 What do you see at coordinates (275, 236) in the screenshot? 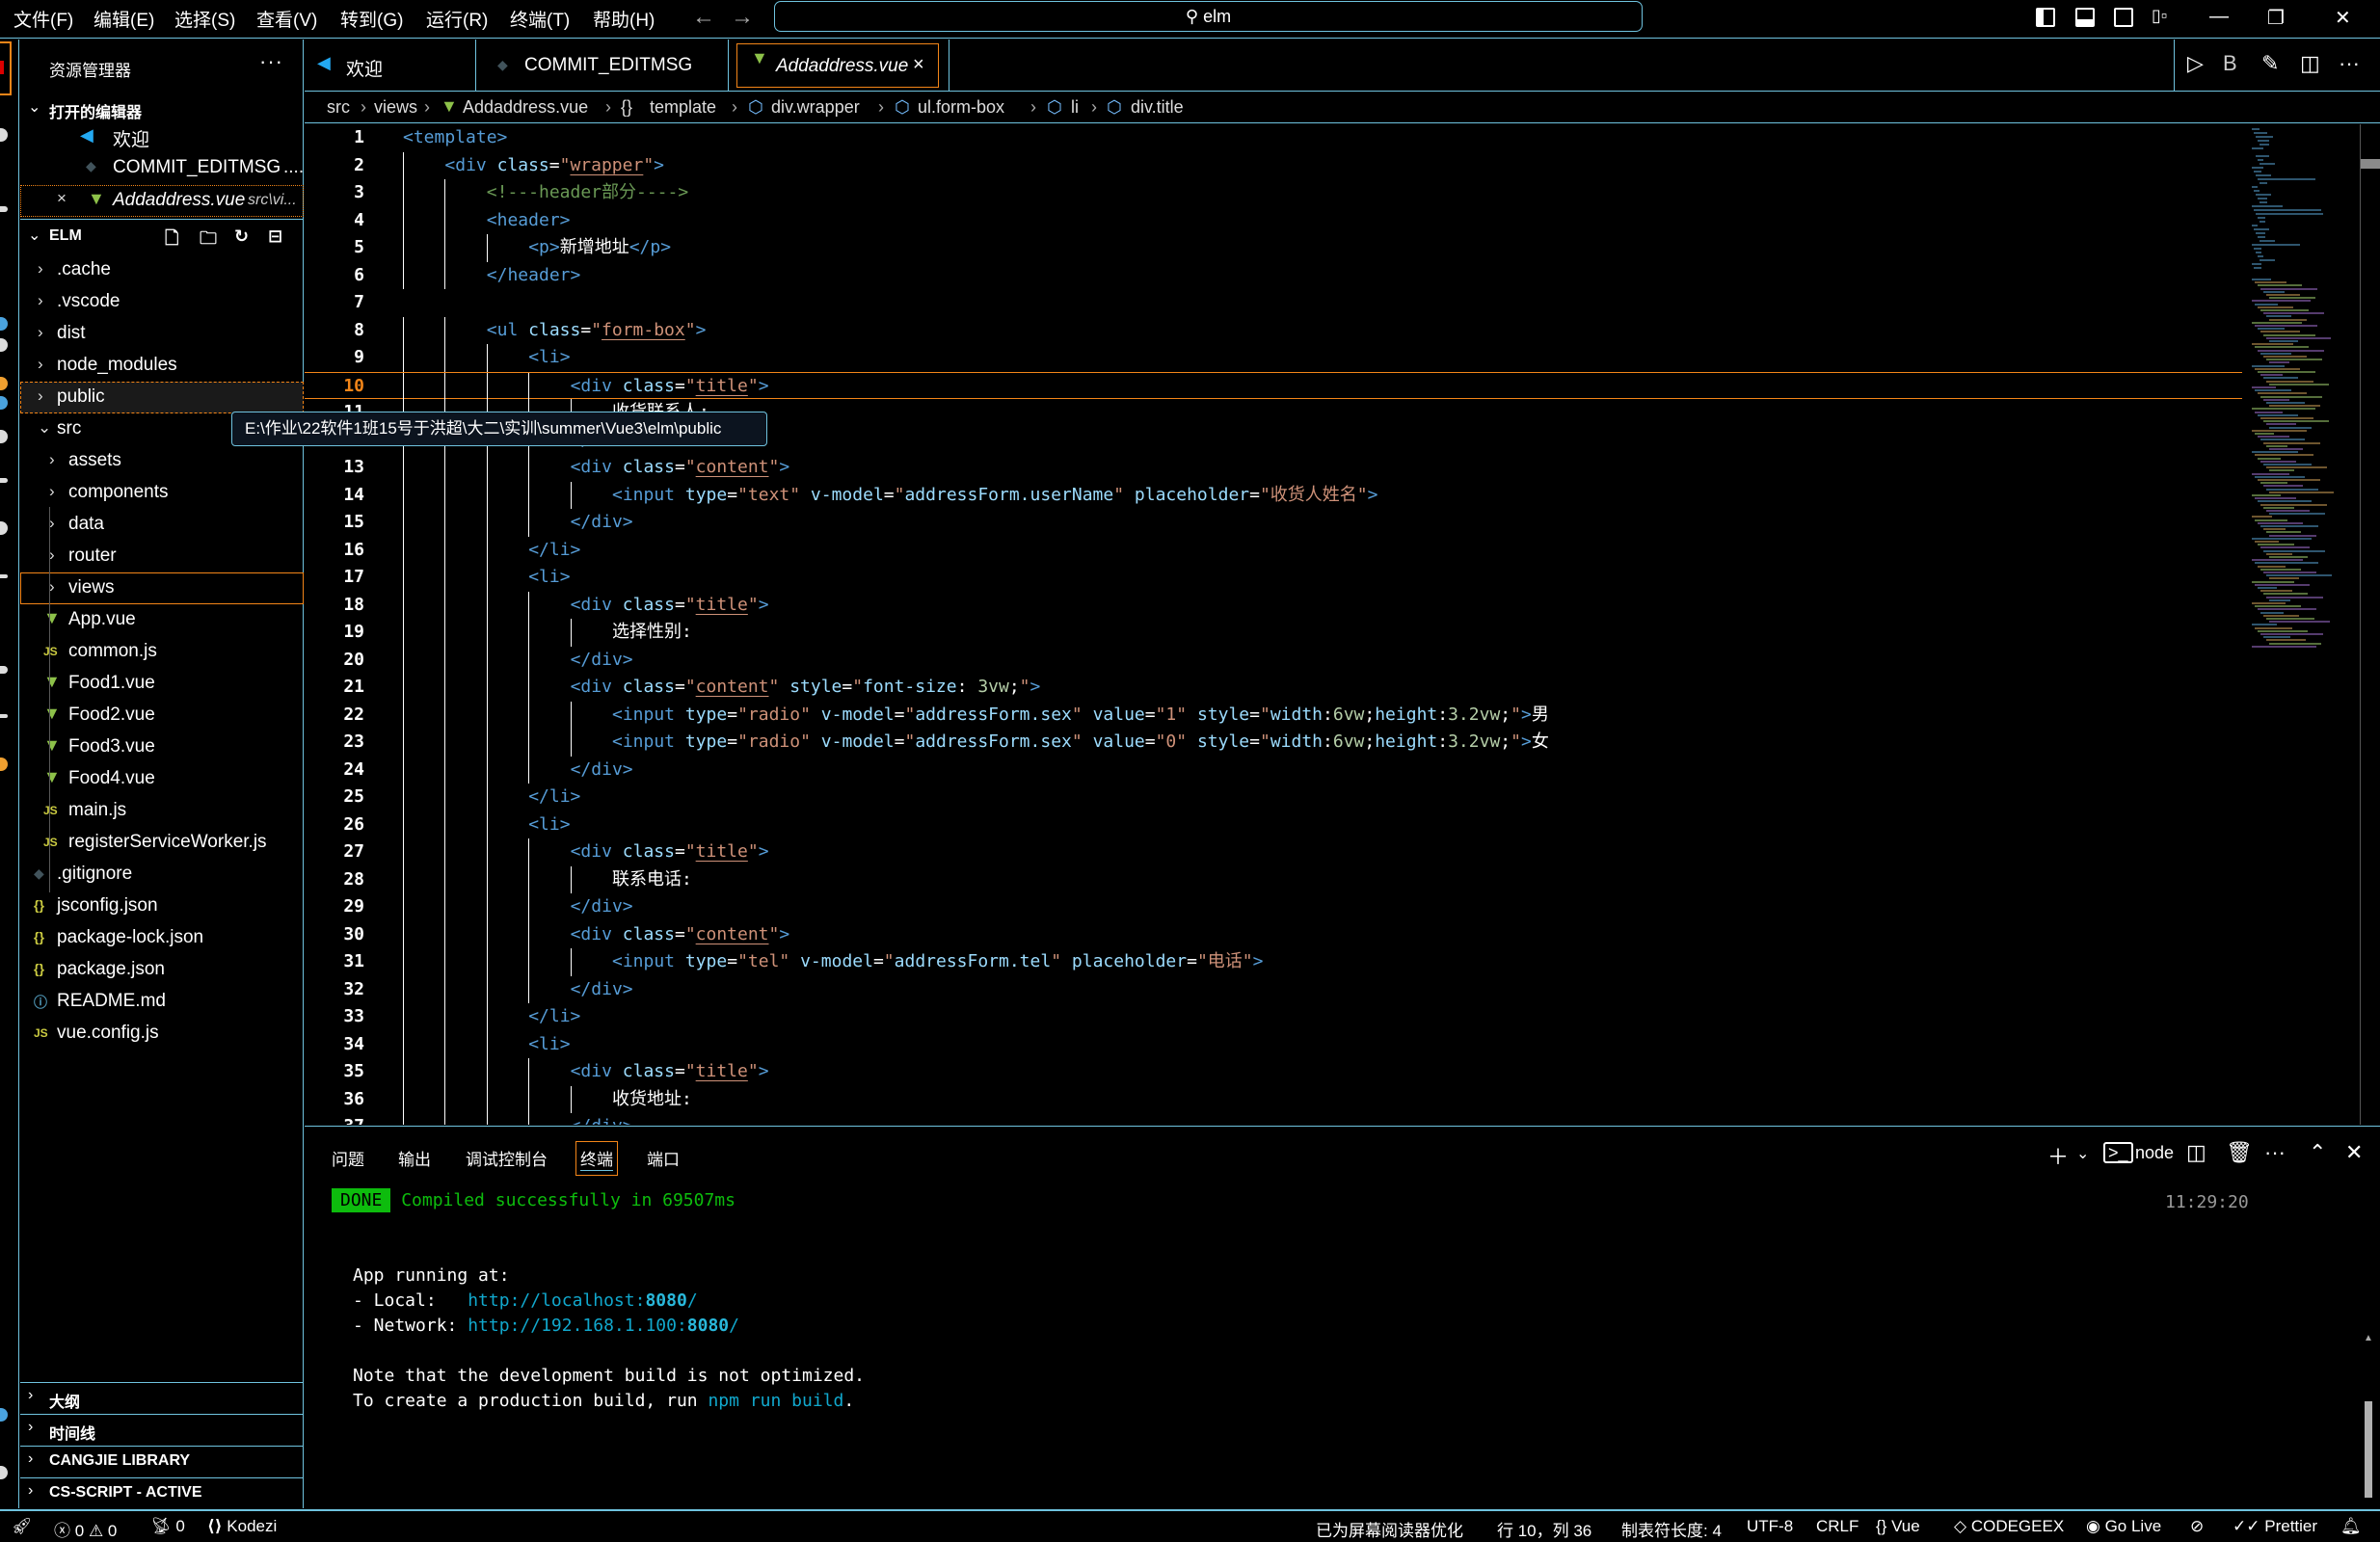
I see `collapse-all-icon: ⊟` at bounding box center [275, 236].